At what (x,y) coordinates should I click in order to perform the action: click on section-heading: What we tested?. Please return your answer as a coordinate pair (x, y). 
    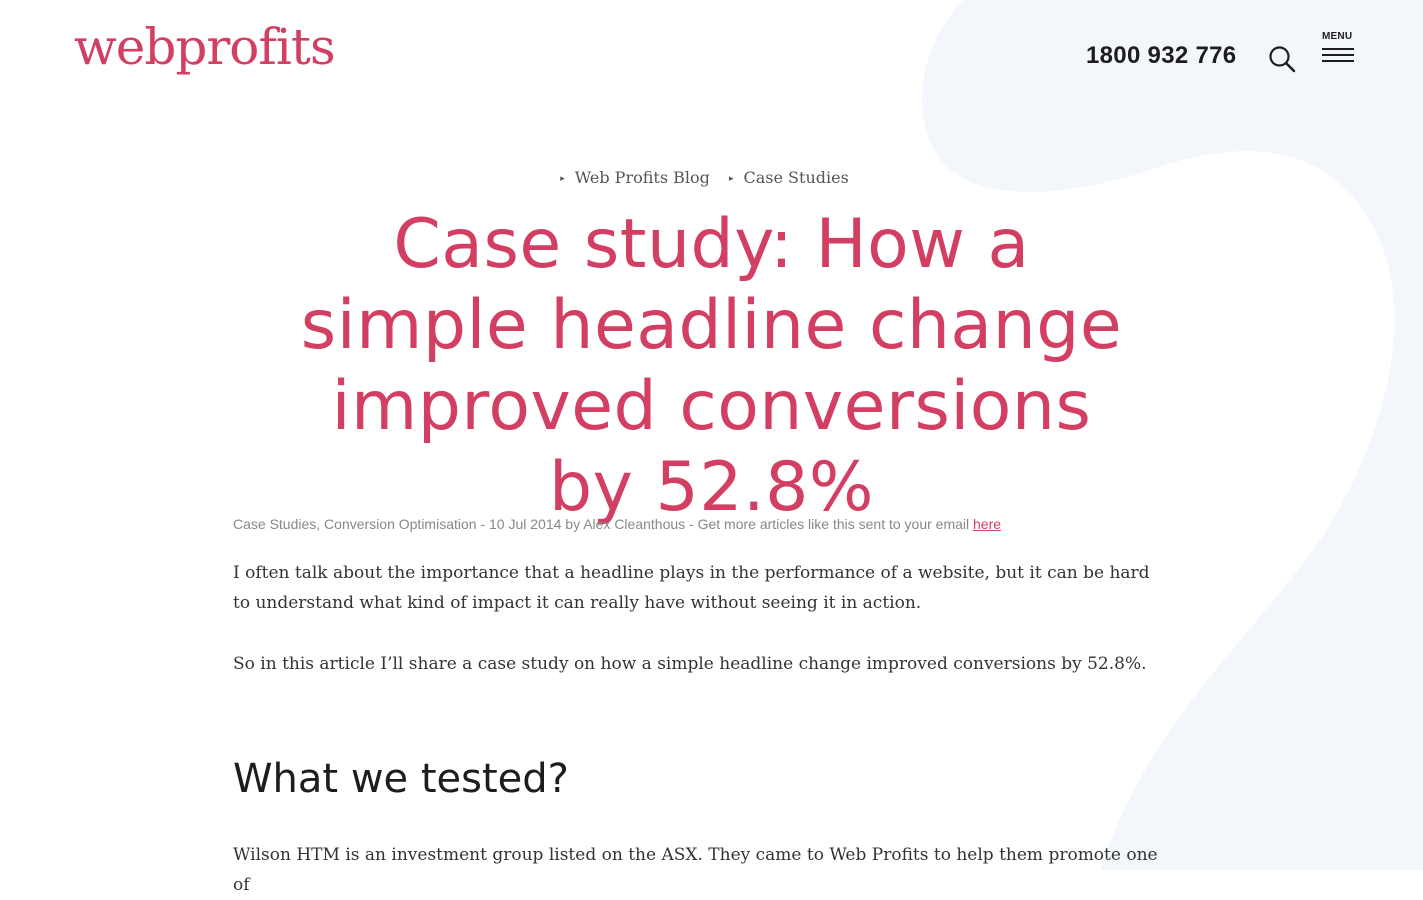
    Looking at the image, I should click on (401, 779).